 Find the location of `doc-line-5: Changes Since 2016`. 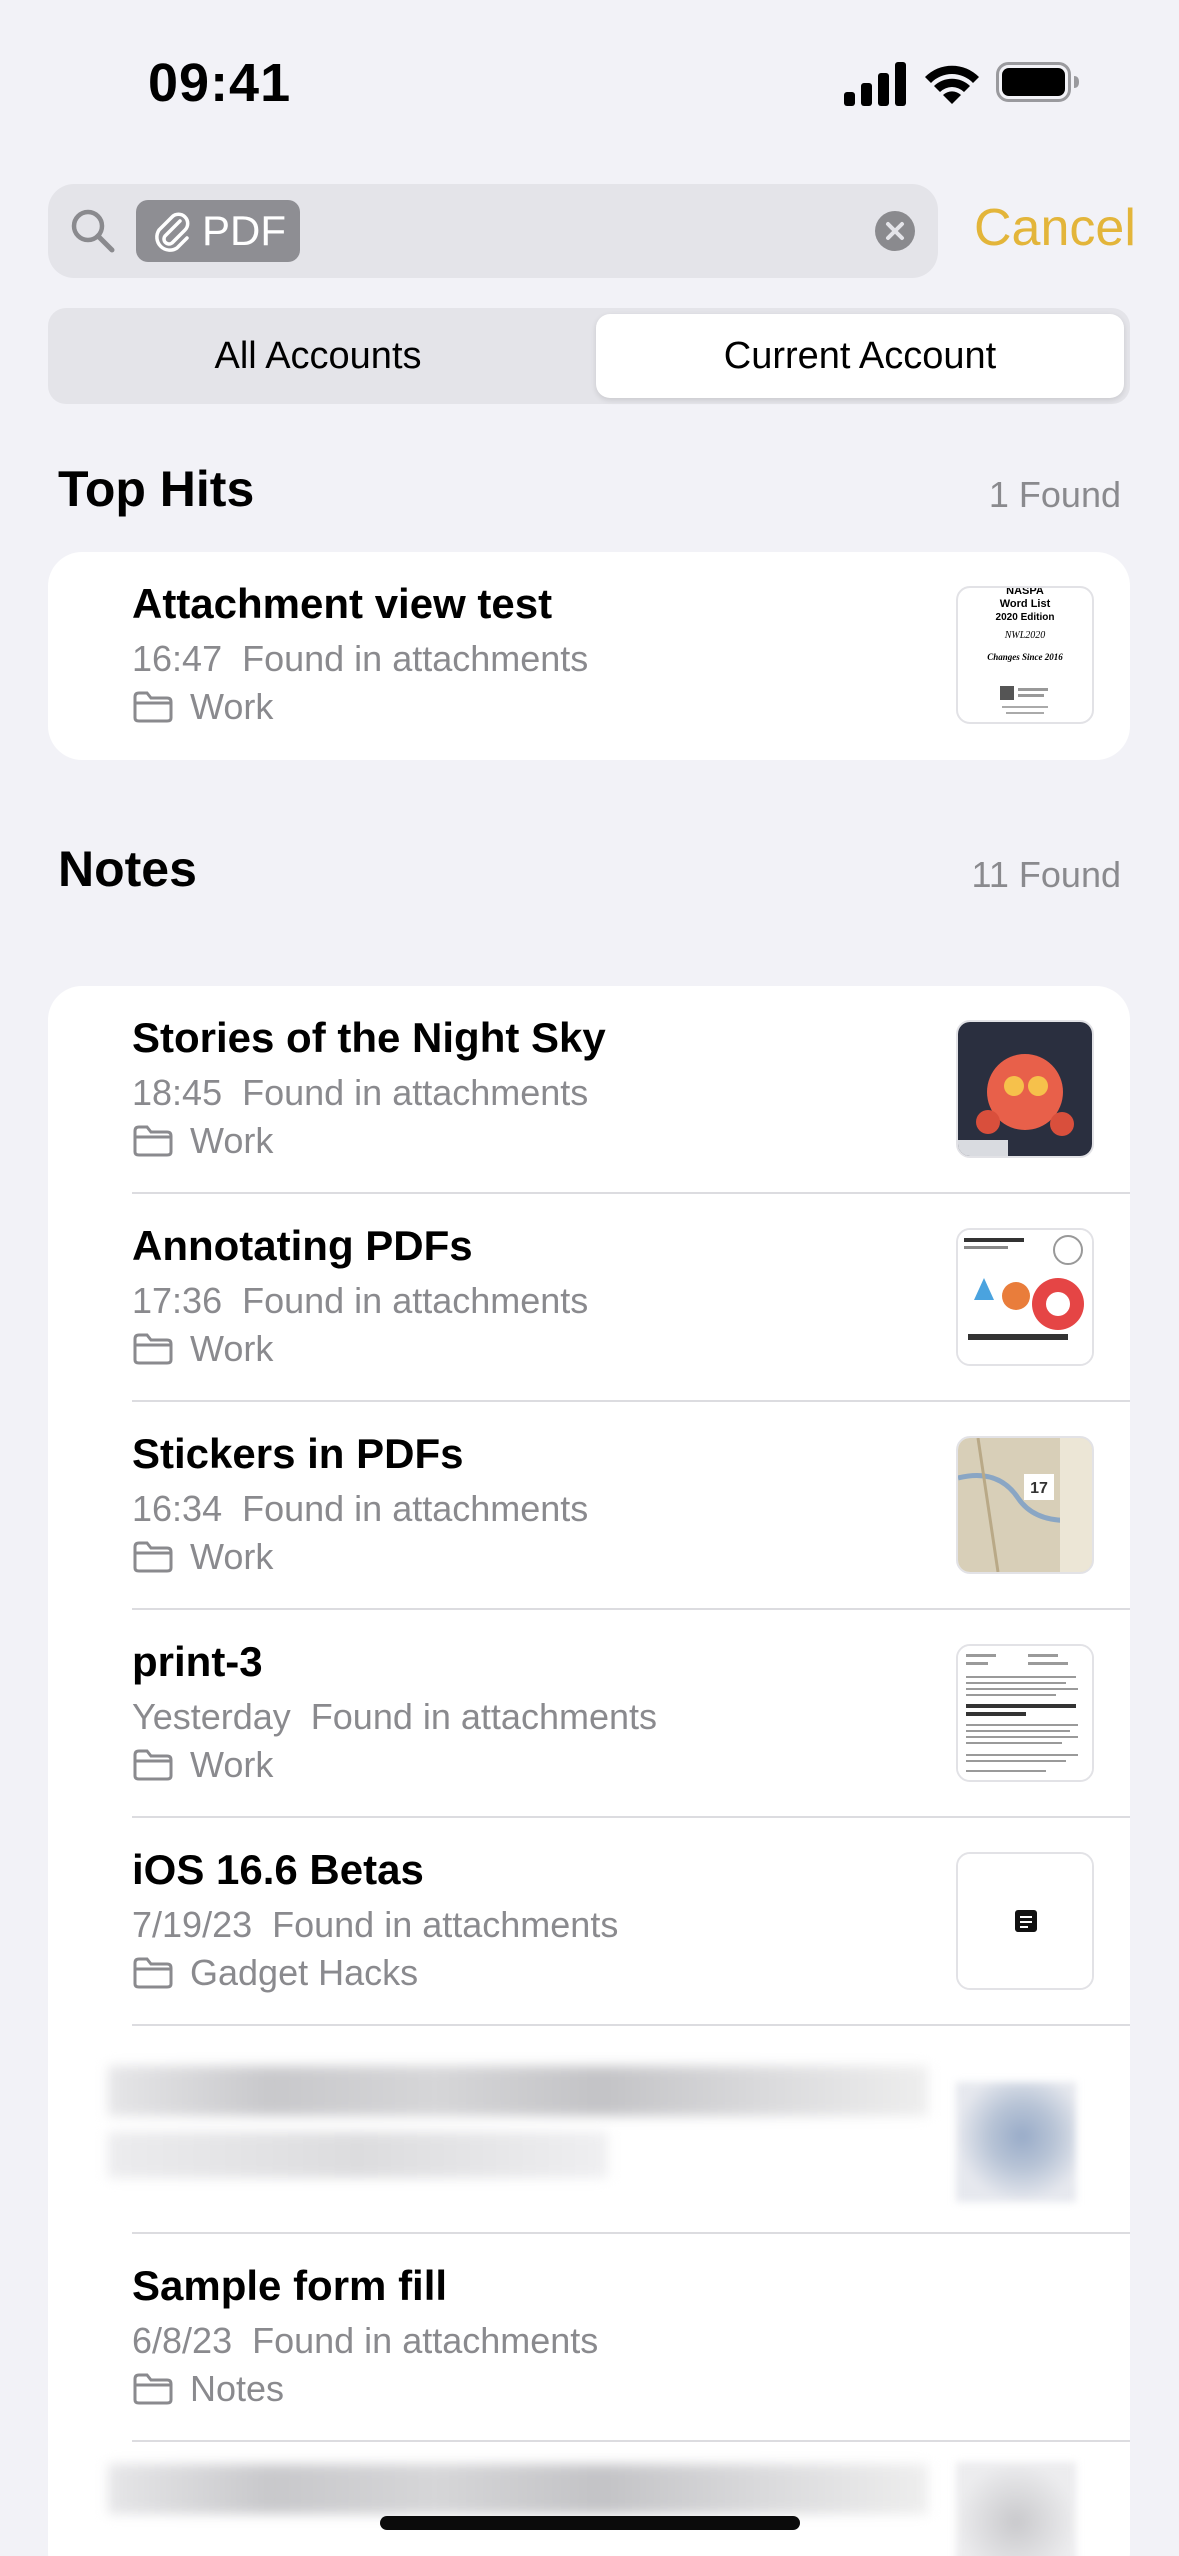

doc-line-5: Changes Since 2016 is located at coordinates (1025, 657).